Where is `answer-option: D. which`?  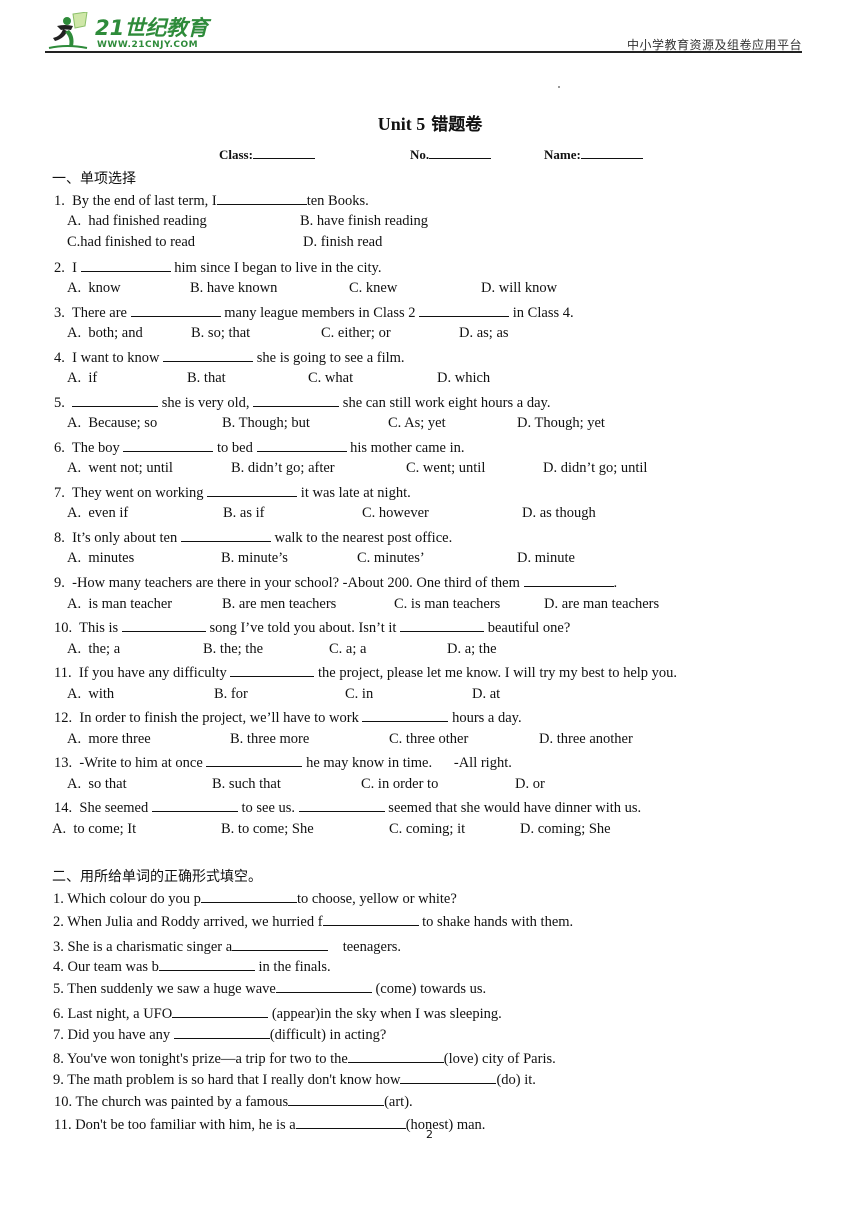
answer-option: D. which is located at coordinates (463, 378).